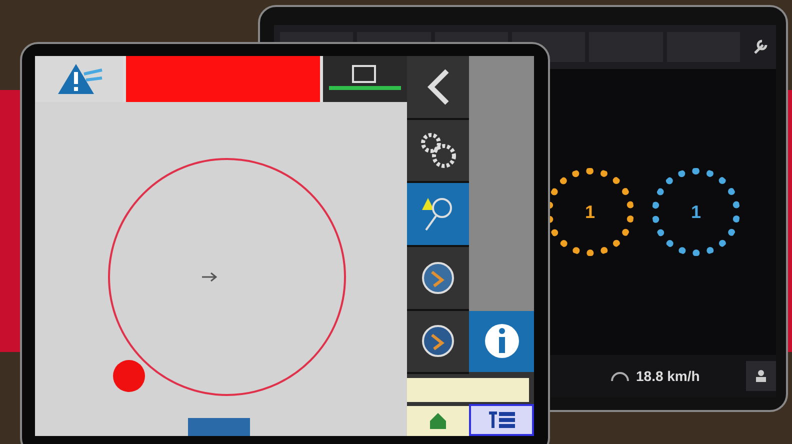  I want to click on info-button, so click(501, 341).